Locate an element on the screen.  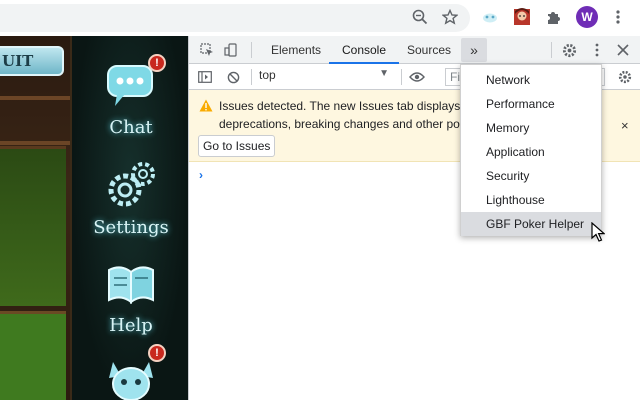
close-devtools-icon is located at coordinates (623, 50).